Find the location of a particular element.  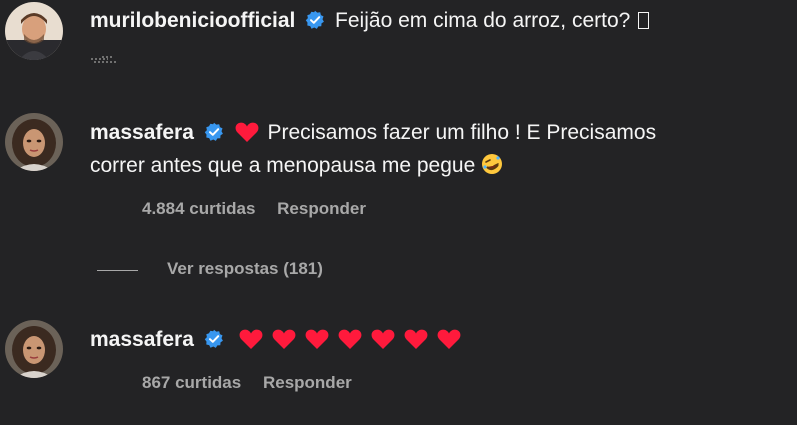

avatar-man-icon is located at coordinates (34, 31).